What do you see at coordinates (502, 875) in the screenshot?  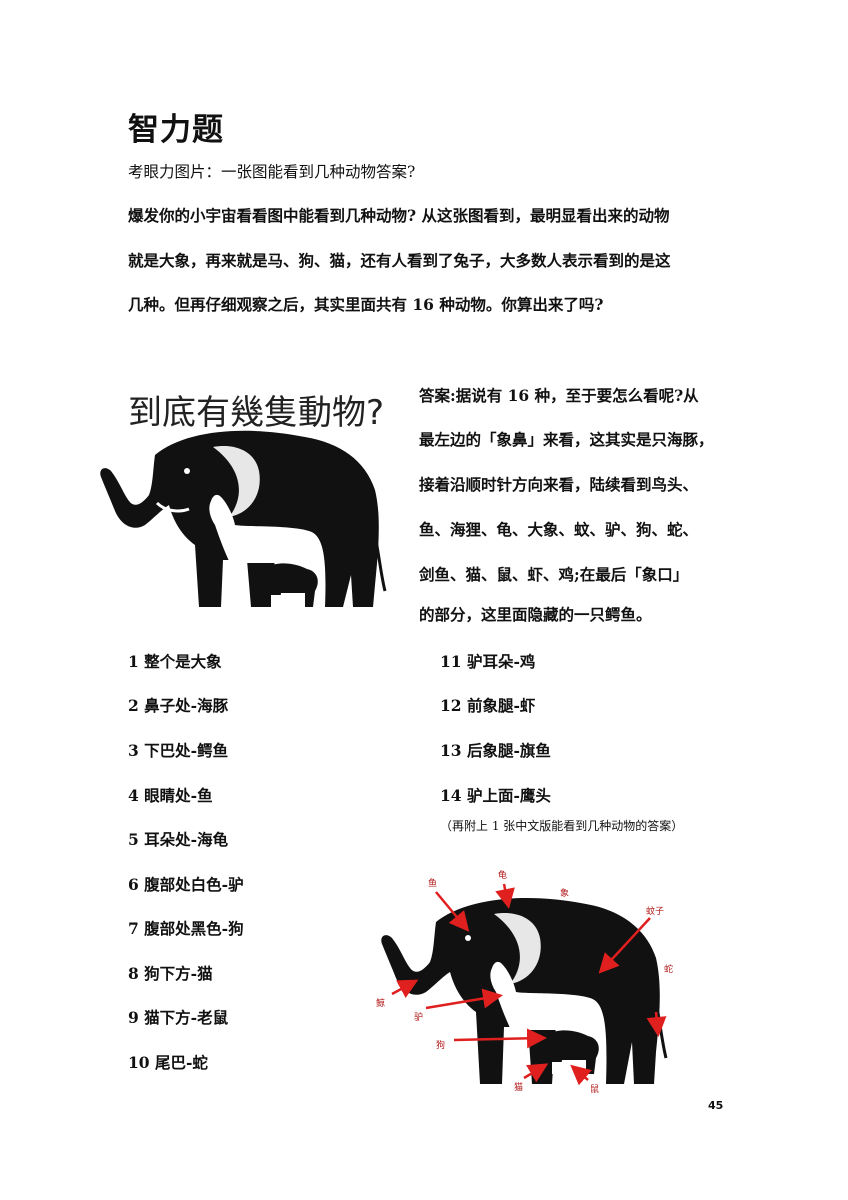 I see `answer-label: 龟` at bounding box center [502, 875].